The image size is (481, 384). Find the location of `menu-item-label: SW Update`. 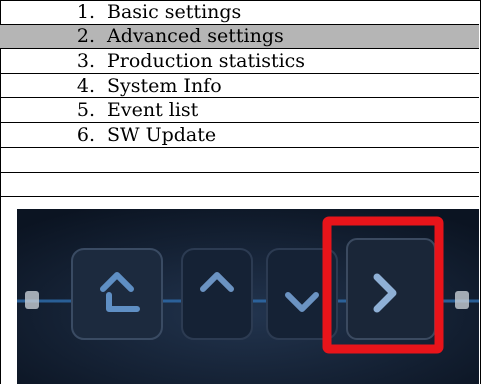

menu-item-label: SW Update is located at coordinates (162, 134).